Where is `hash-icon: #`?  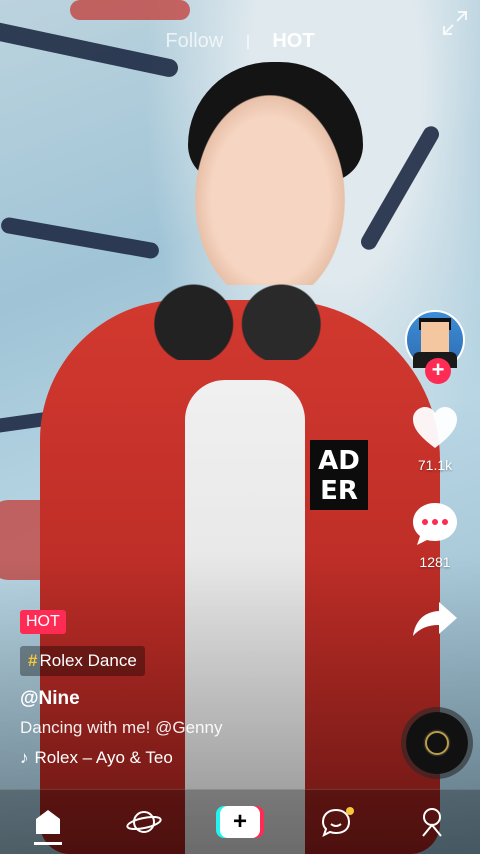
hash-icon: # is located at coordinates (33, 660).